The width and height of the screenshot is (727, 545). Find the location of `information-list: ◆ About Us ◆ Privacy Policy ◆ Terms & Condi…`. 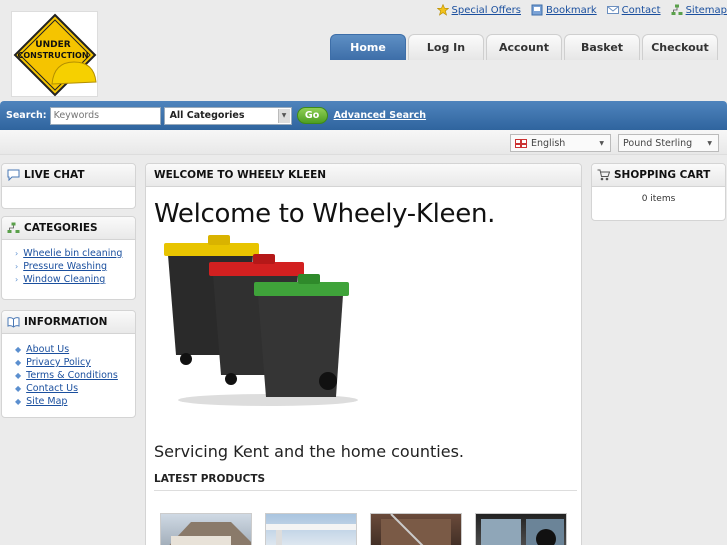

information-list: ◆ About Us ◆ Privacy Policy ◆ Terms & Condi… is located at coordinates (68, 371).